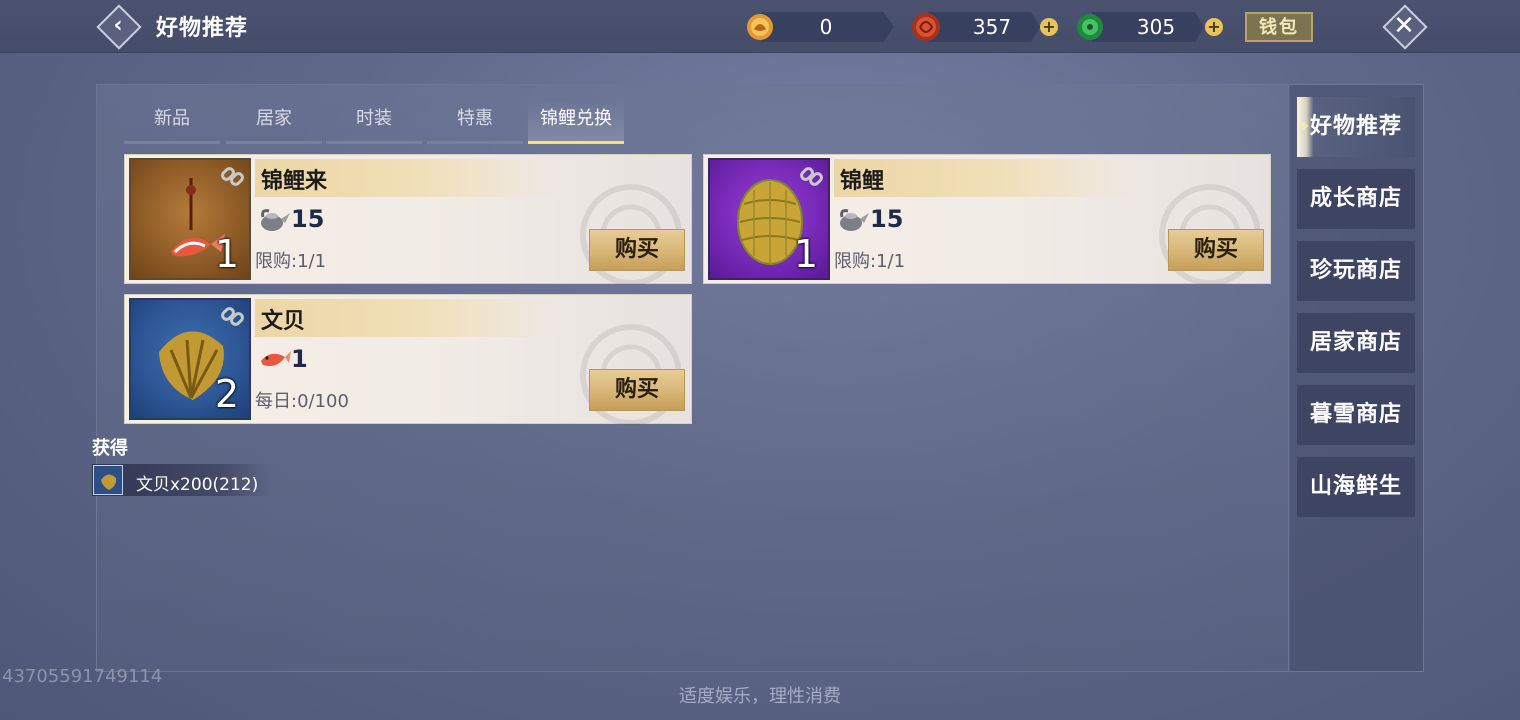  I want to click on page-title: 好物推荐, so click(202, 28).